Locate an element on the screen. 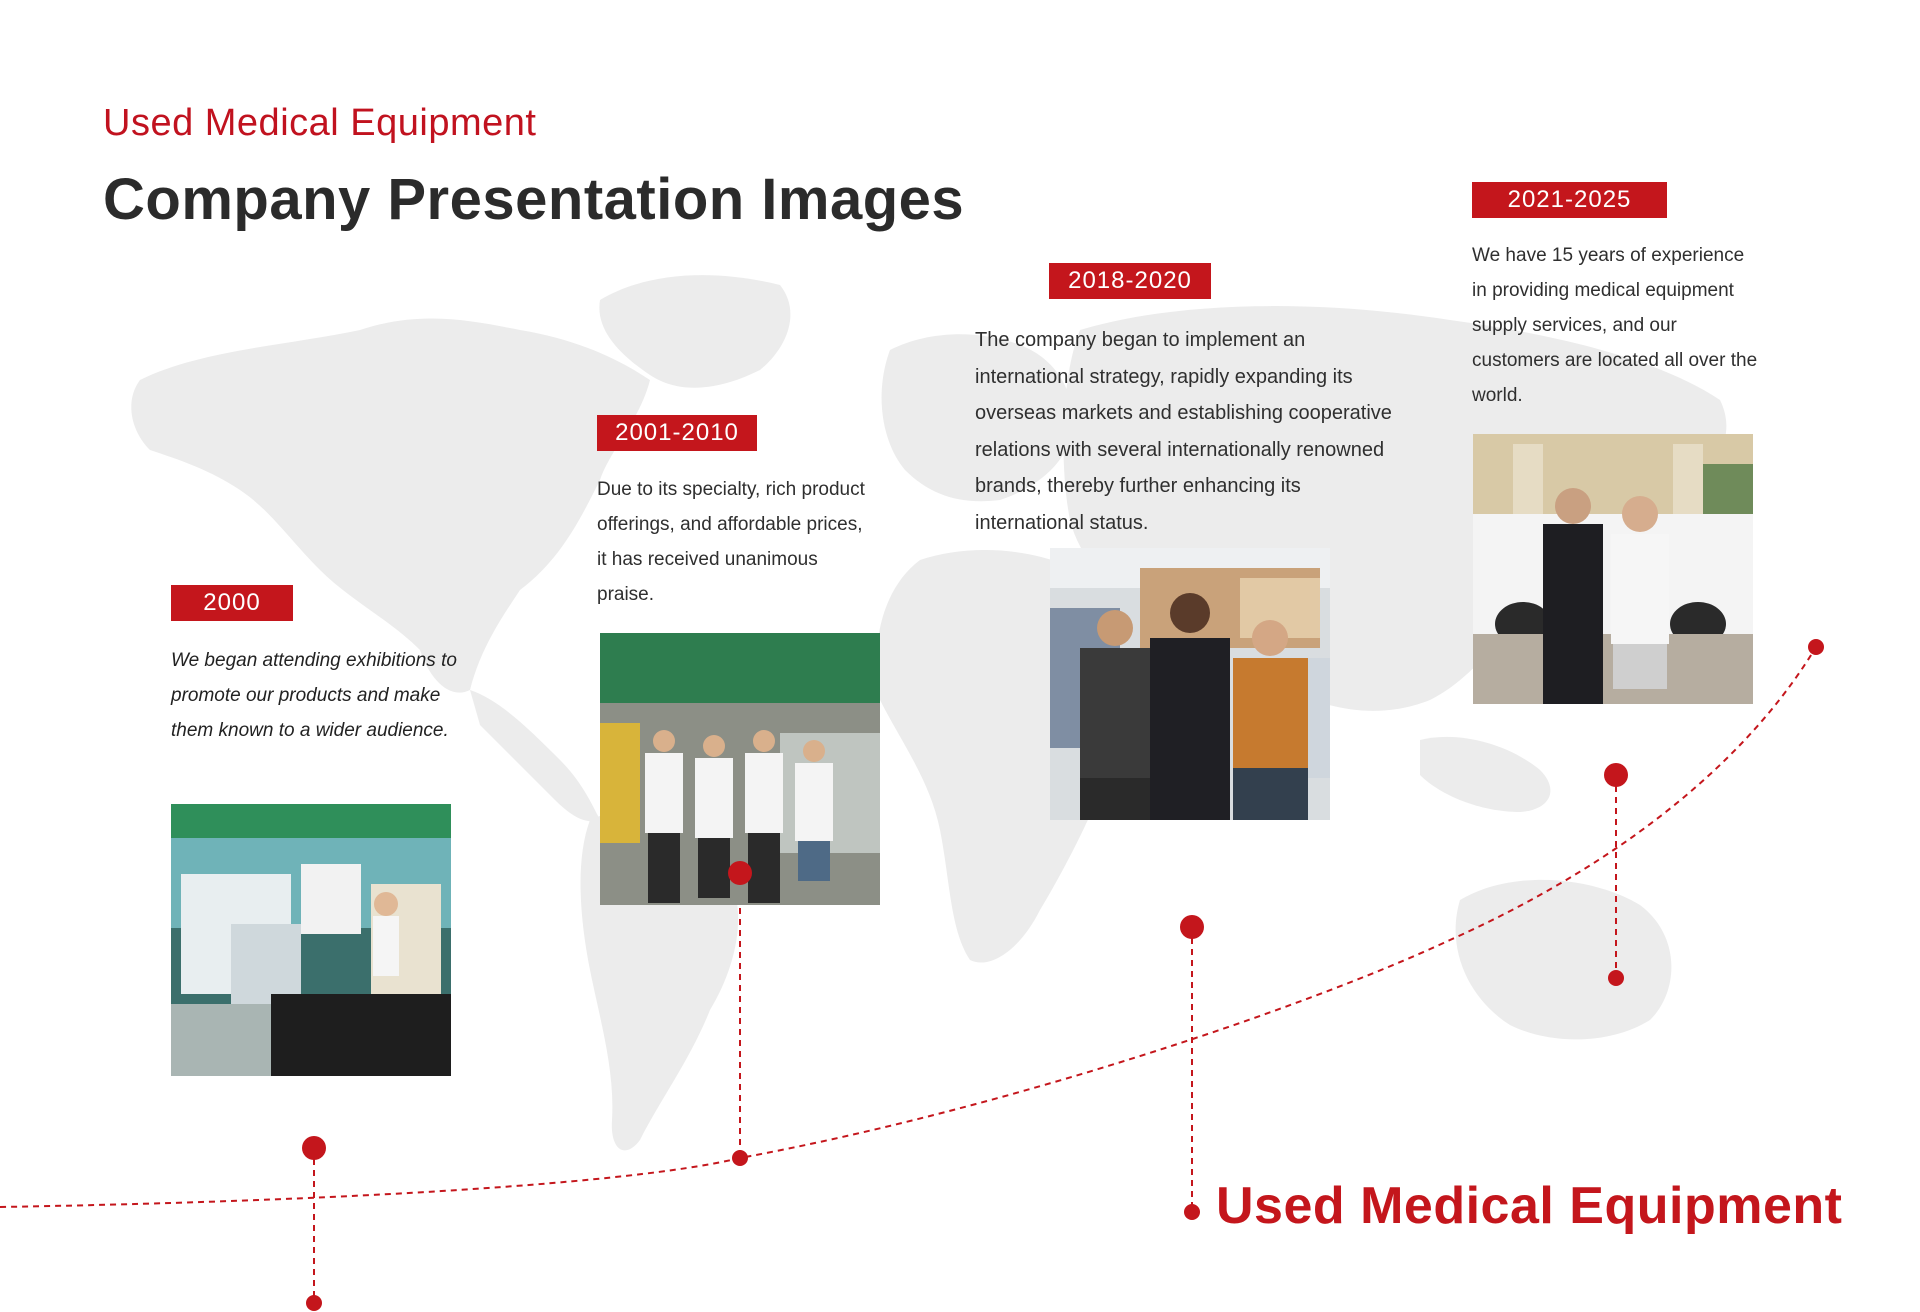 This screenshot has height=1312, width=1920. page-subtitle: Used Medical Equipment is located at coordinates (320, 123).